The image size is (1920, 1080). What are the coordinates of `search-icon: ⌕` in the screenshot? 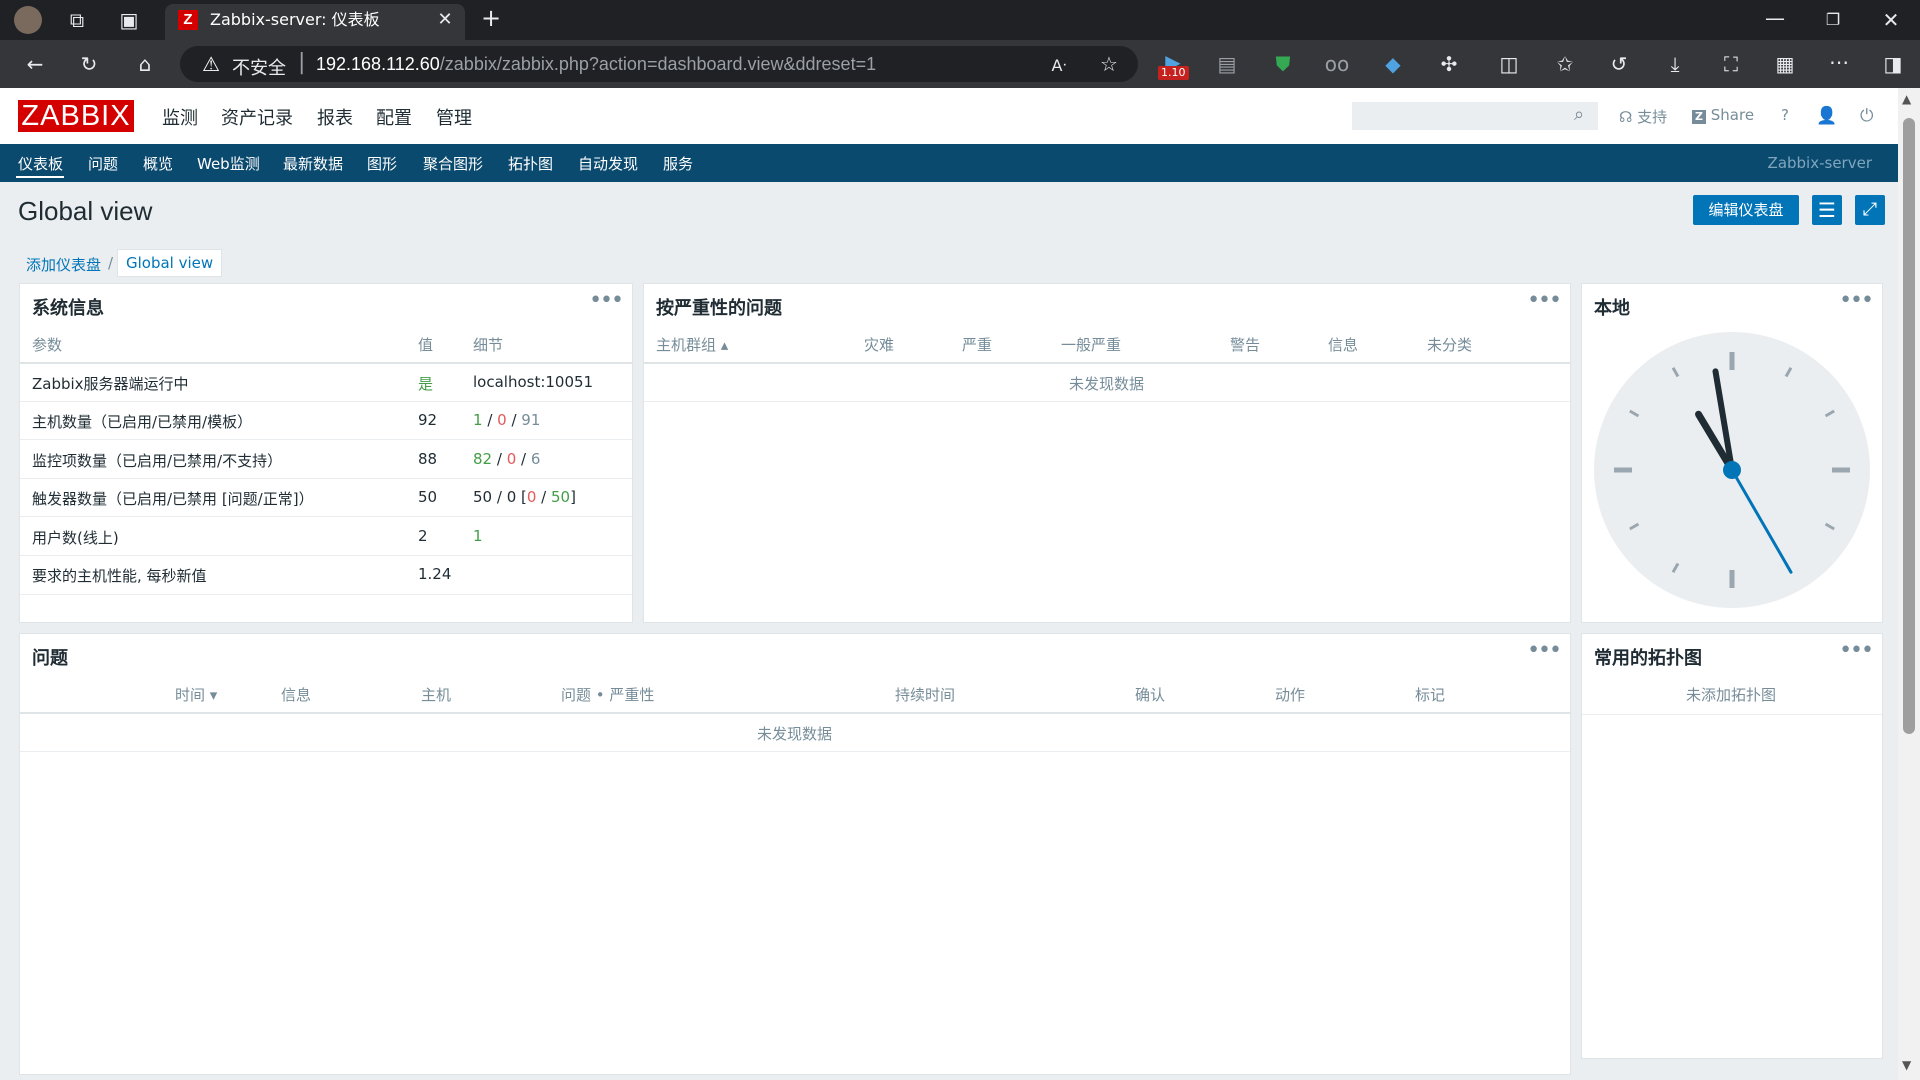 It's located at (1579, 114).